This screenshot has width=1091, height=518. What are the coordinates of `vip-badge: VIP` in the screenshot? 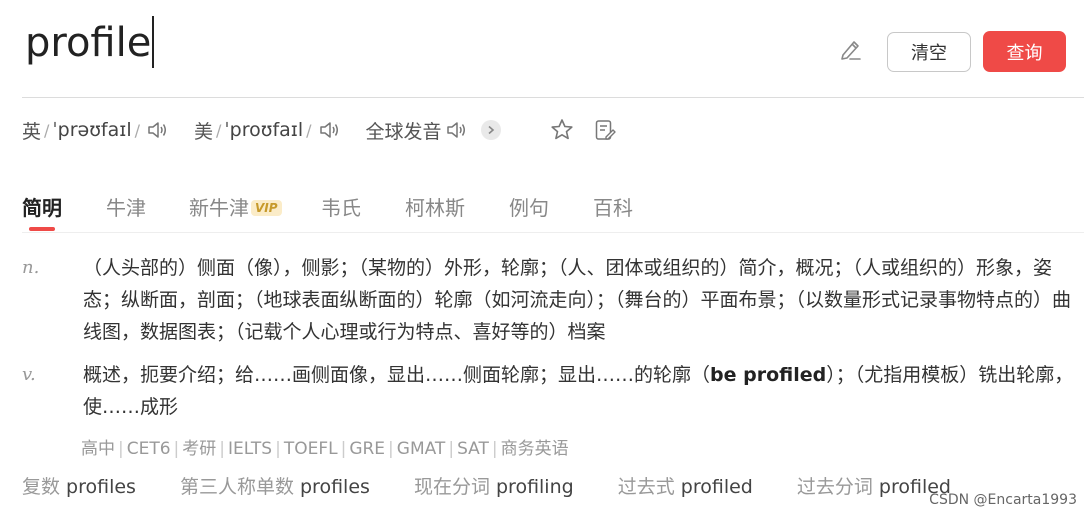 It's located at (266, 208).